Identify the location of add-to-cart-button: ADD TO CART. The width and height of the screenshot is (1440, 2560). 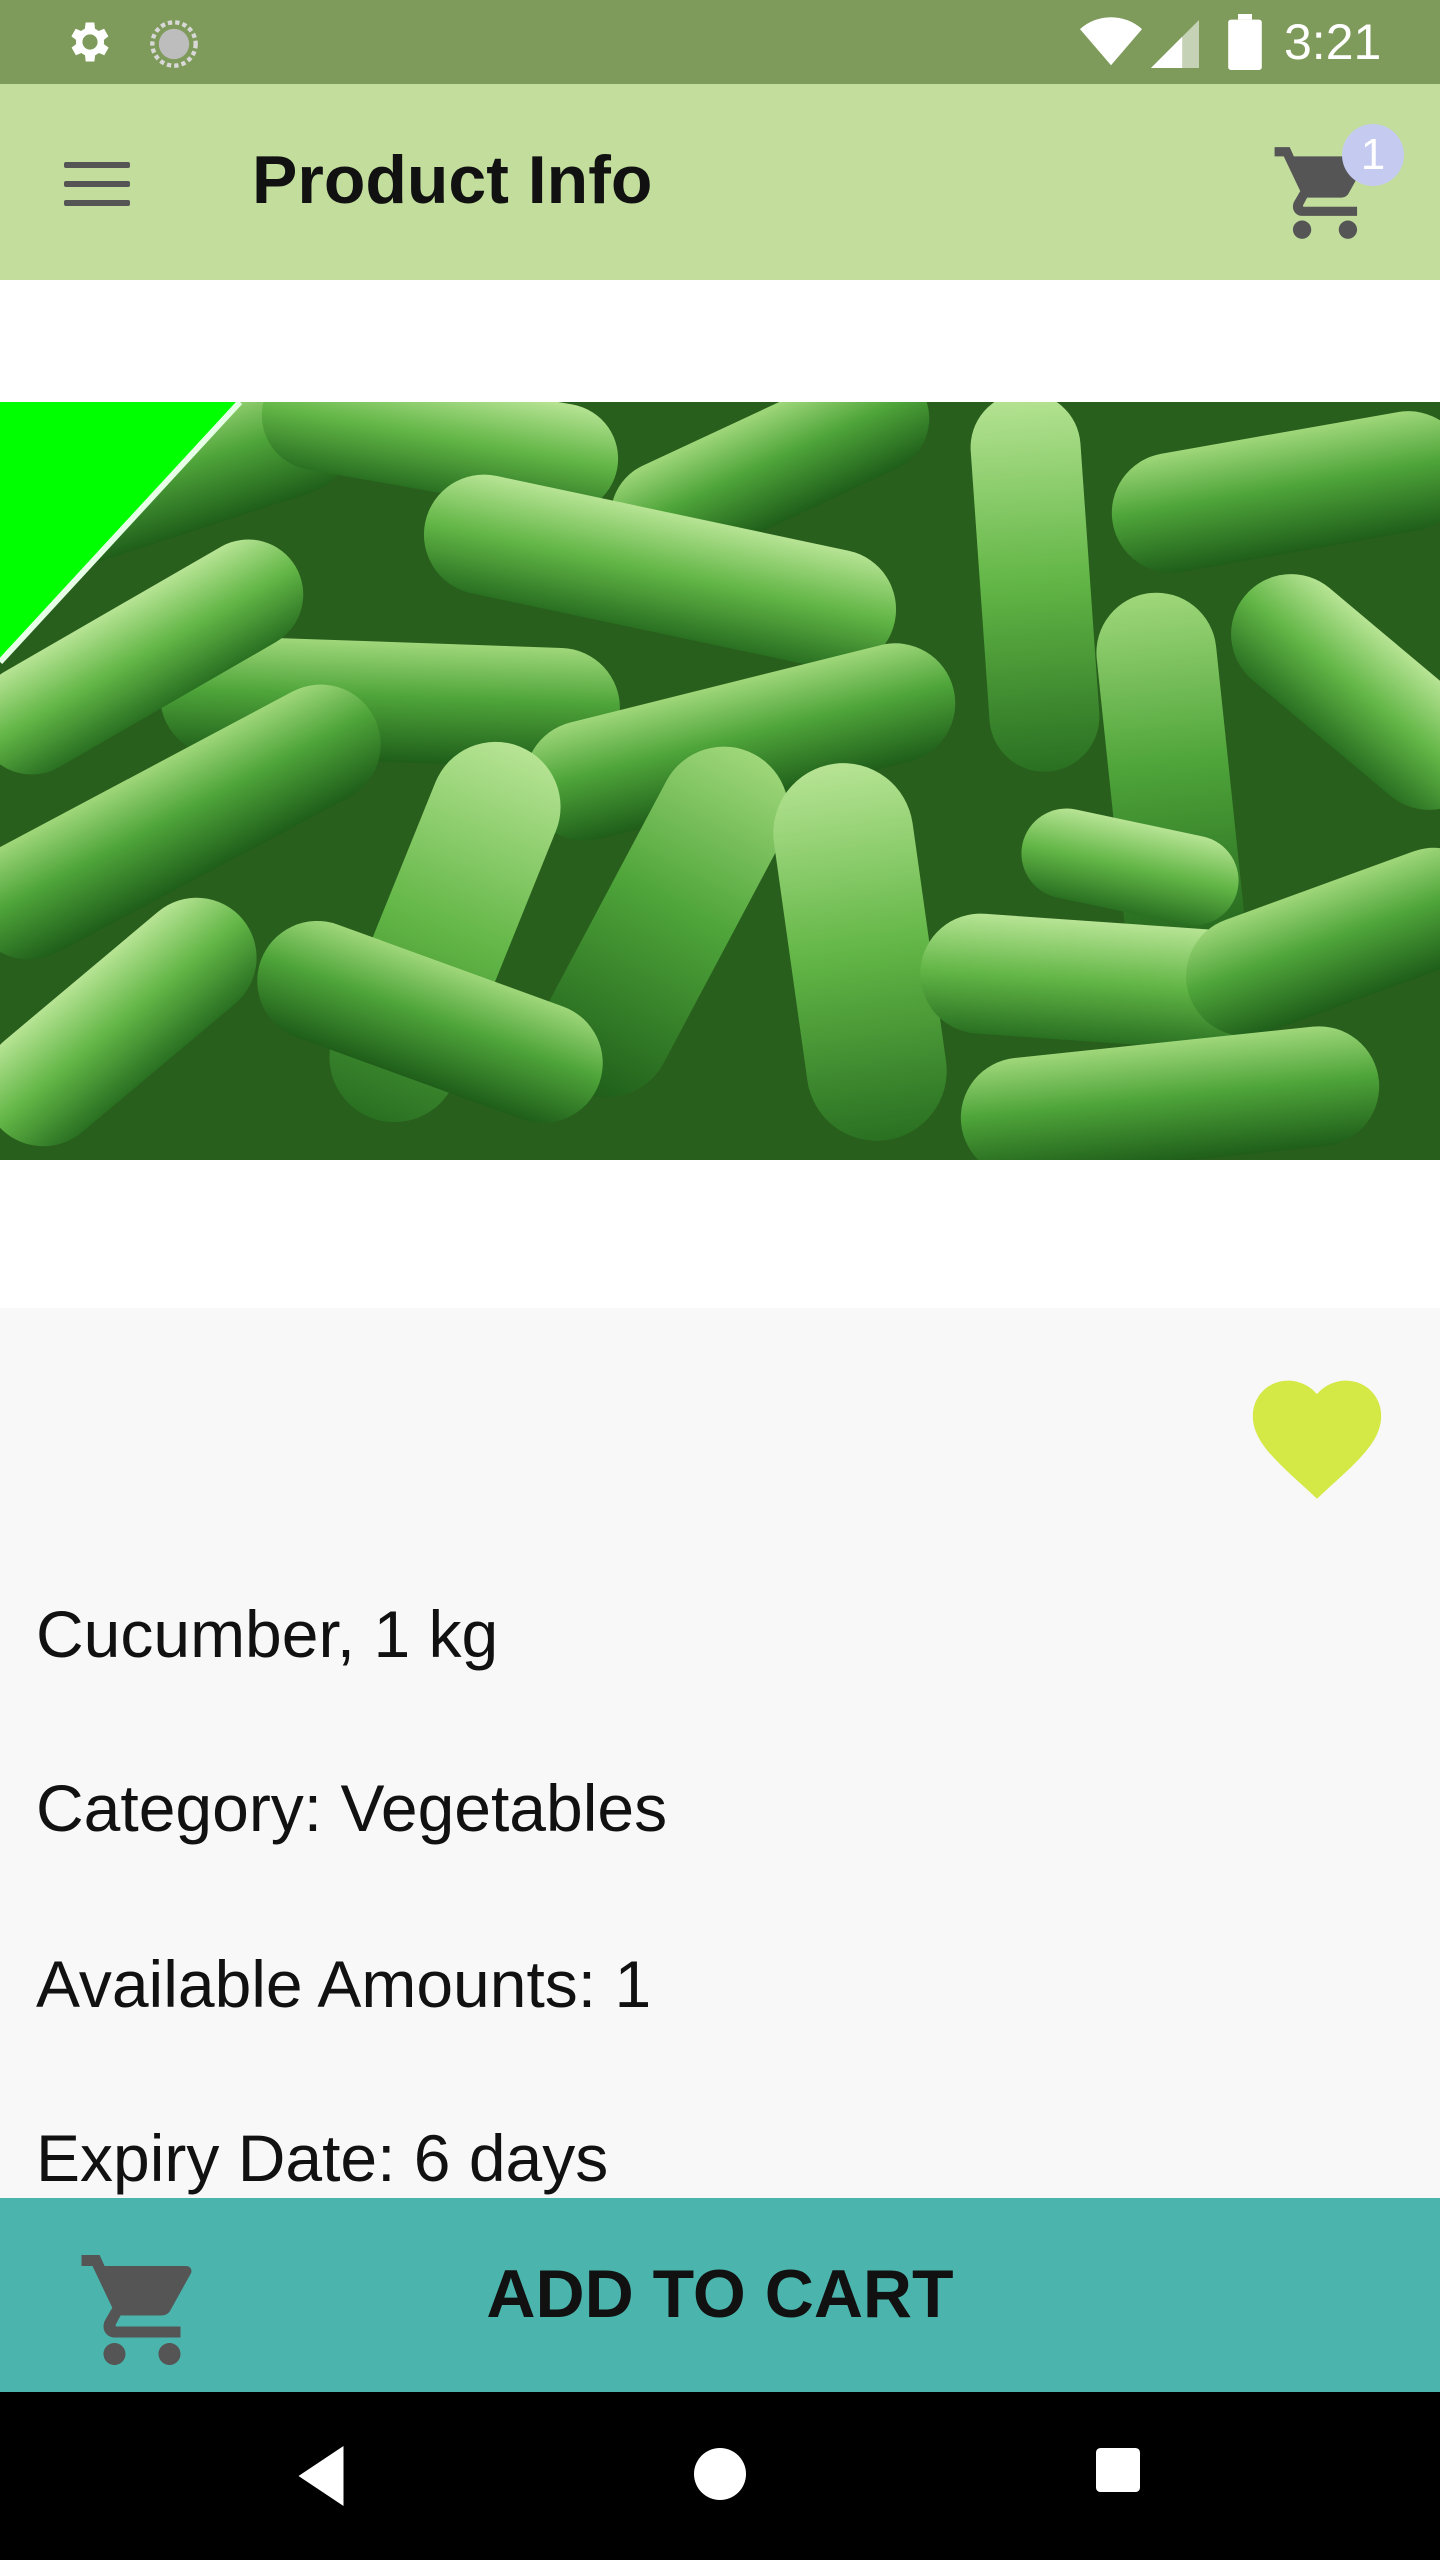
(720, 2295).